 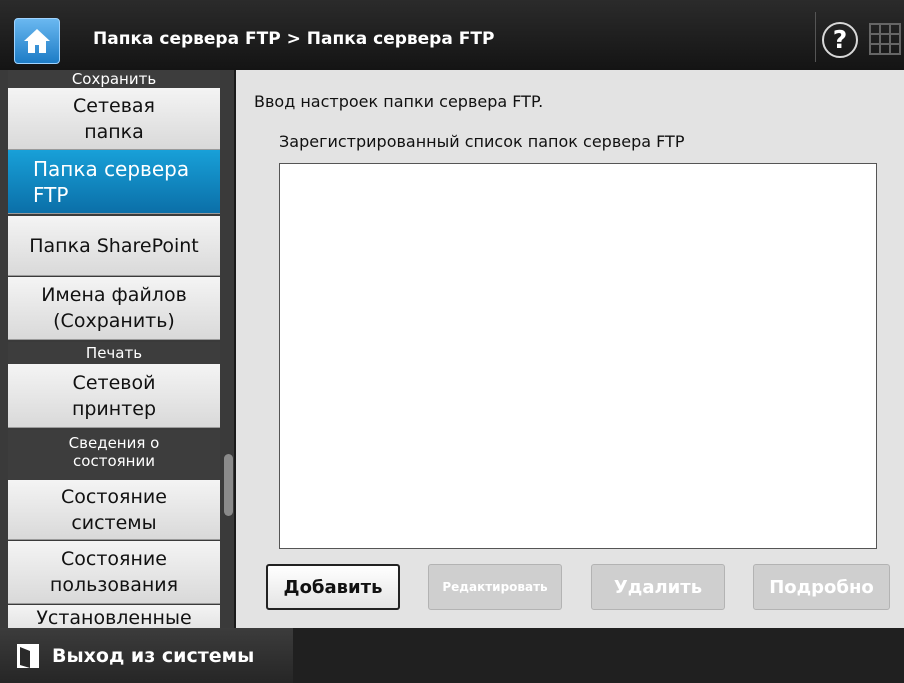 I want to click on sidebar-item-file-names: Имена файлов (Сохранить), so click(x=114, y=308).